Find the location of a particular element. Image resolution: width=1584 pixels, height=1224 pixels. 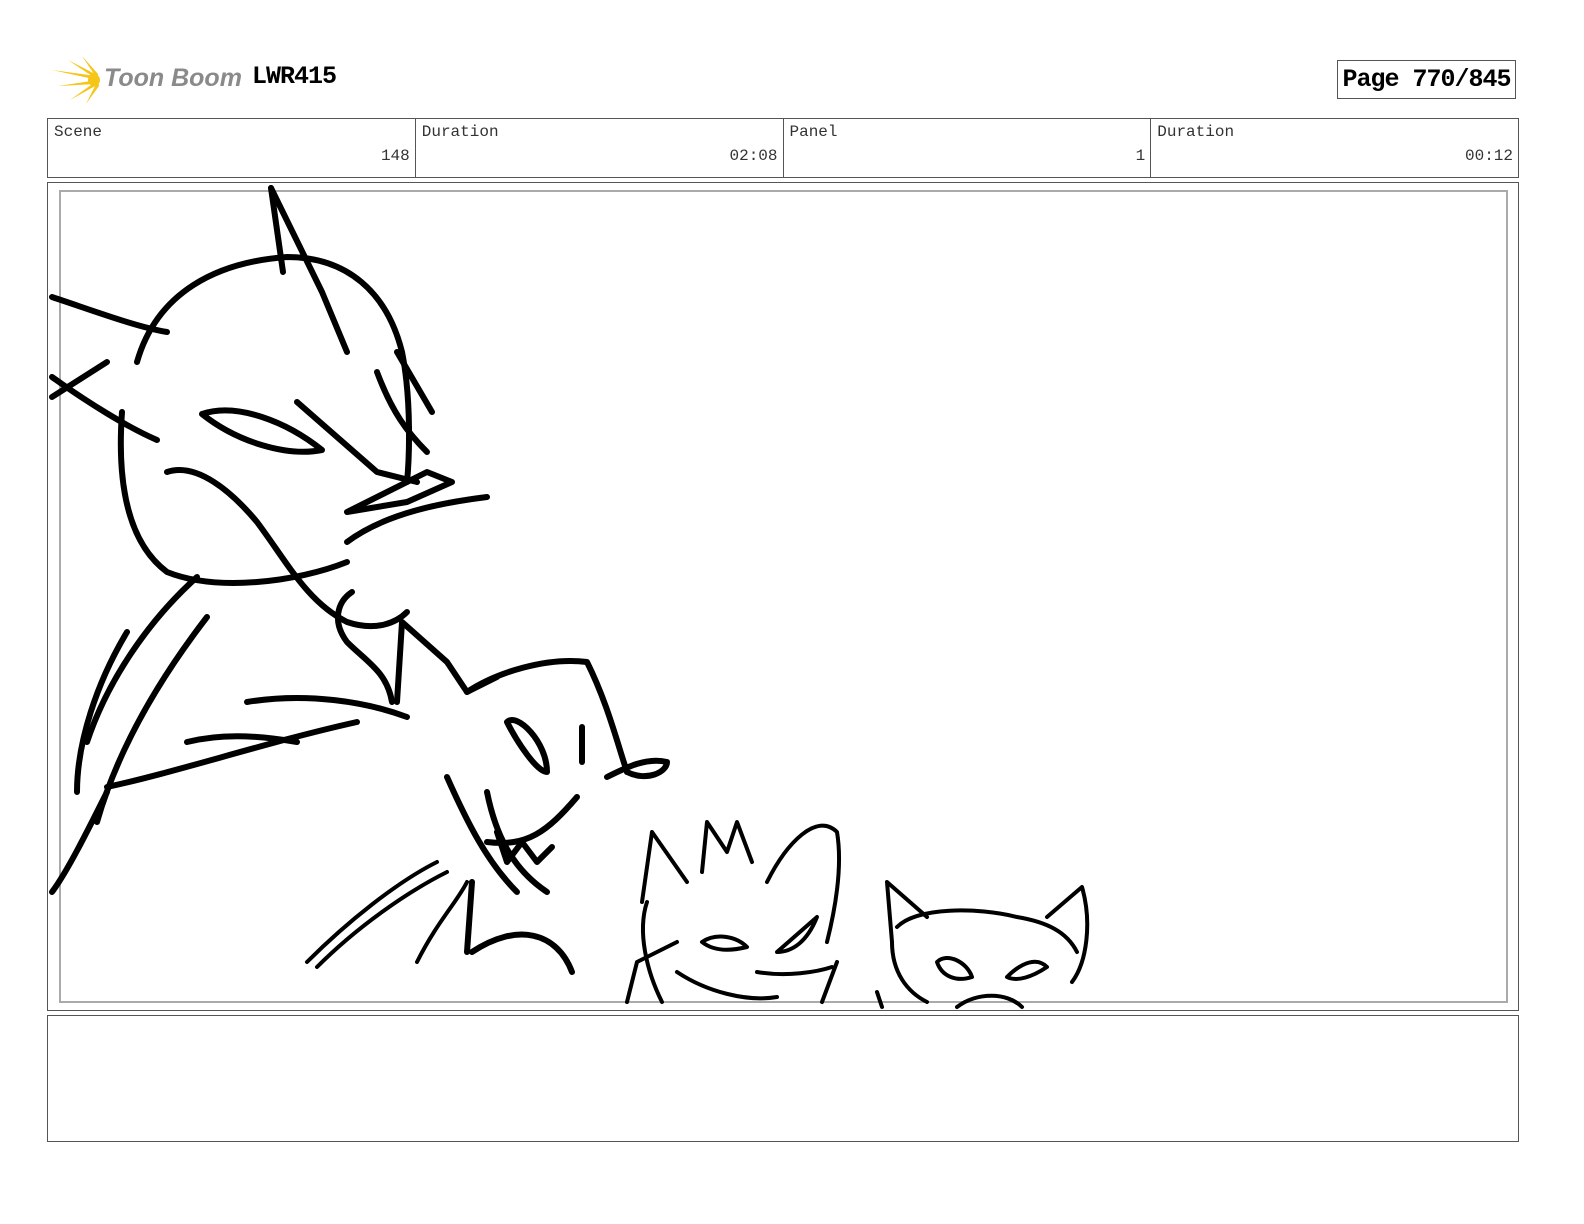

scene-duration-cell: Duration 02:08 is located at coordinates (600, 148).